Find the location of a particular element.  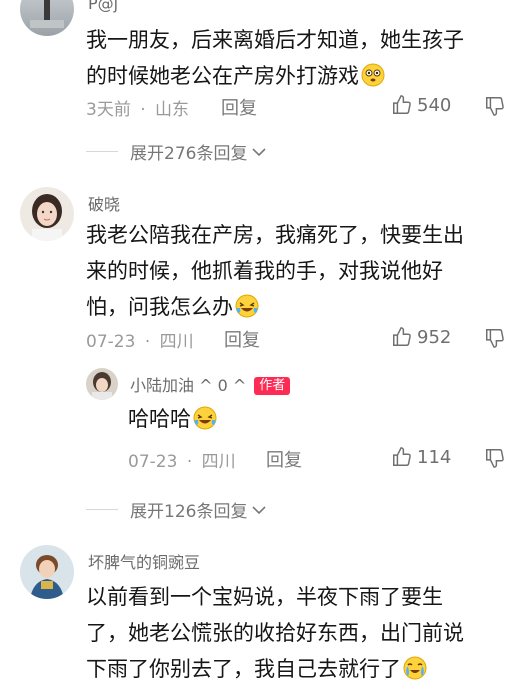

comment-text-line: 以前看到一个宝妈说，半夜下雨了要生 is located at coordinates (264, 597).